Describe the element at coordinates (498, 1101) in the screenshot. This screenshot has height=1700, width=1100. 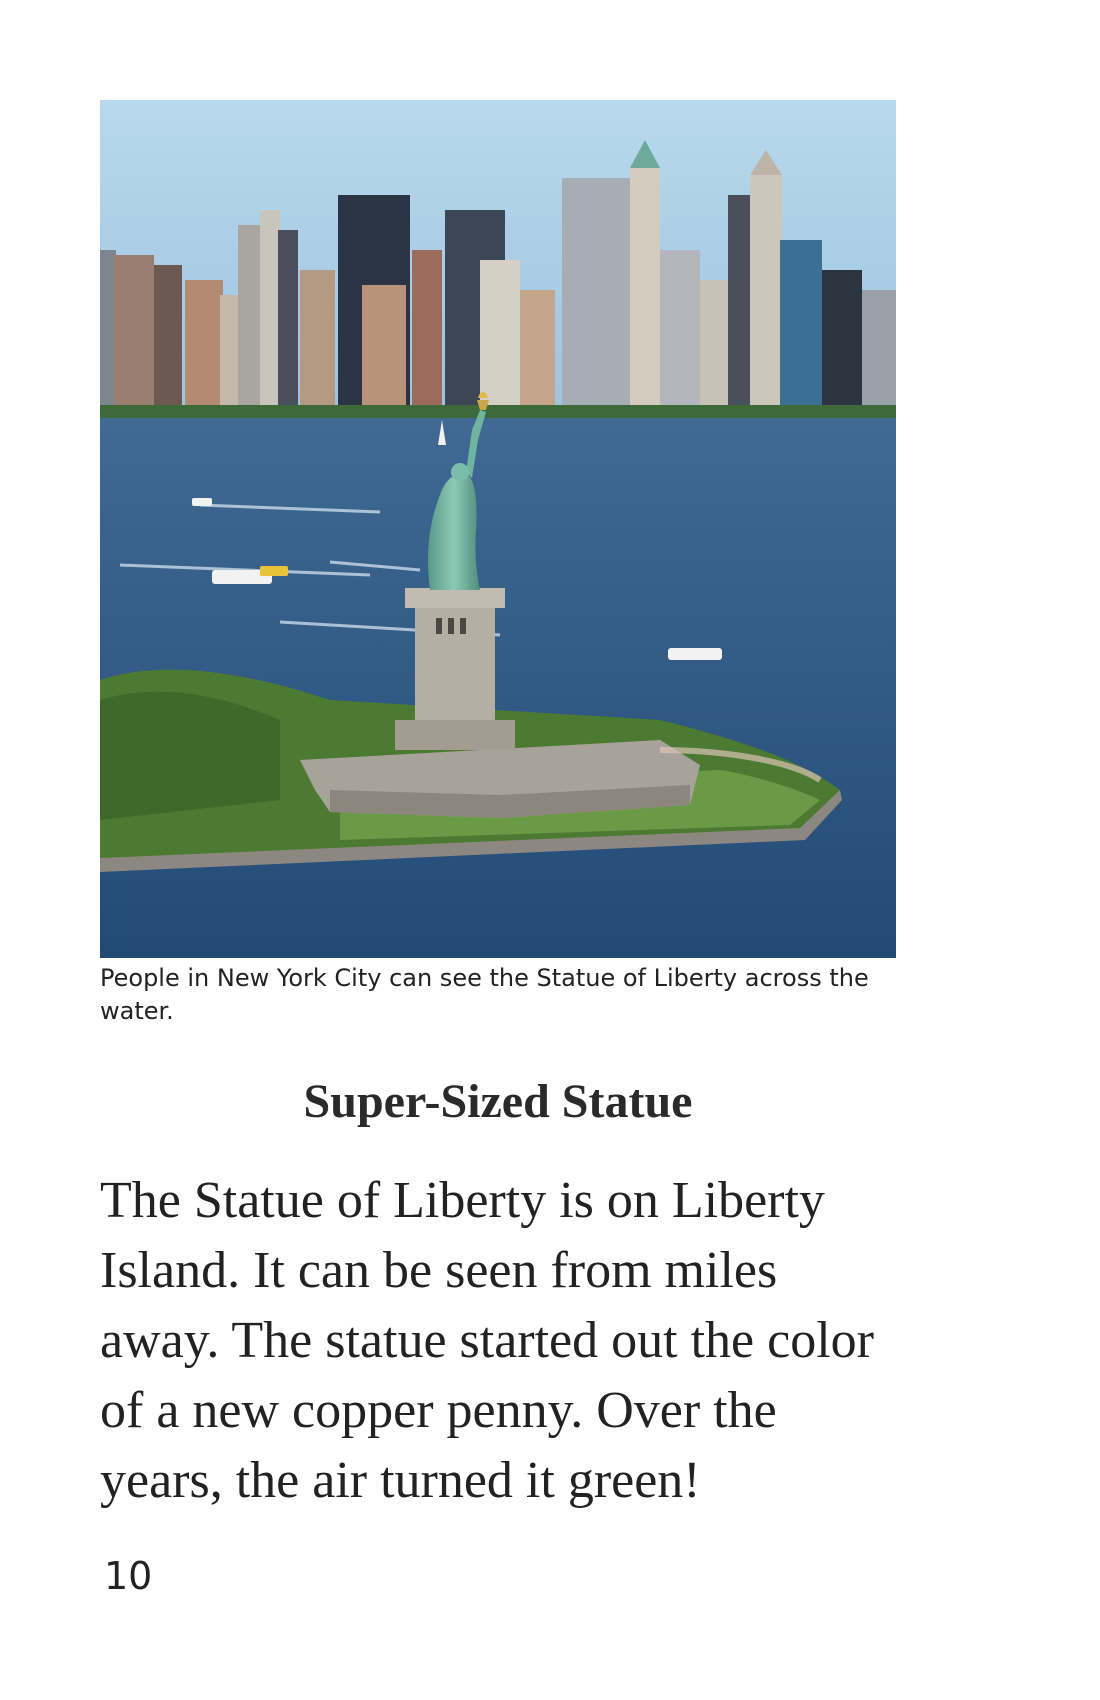
I see `section-heading: Super-Sized Statue` at that location.